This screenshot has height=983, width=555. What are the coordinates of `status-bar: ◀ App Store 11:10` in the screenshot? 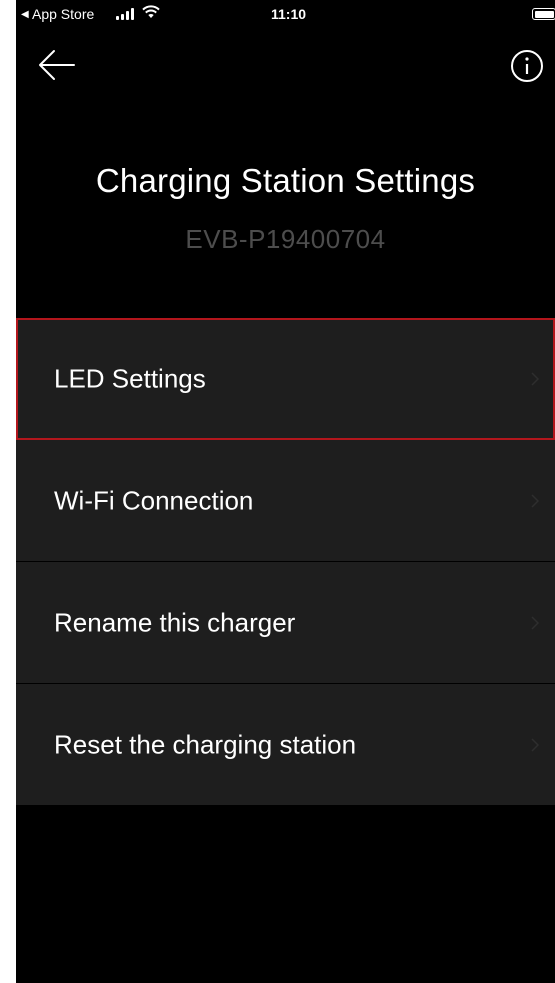 It's located at (285, 17).